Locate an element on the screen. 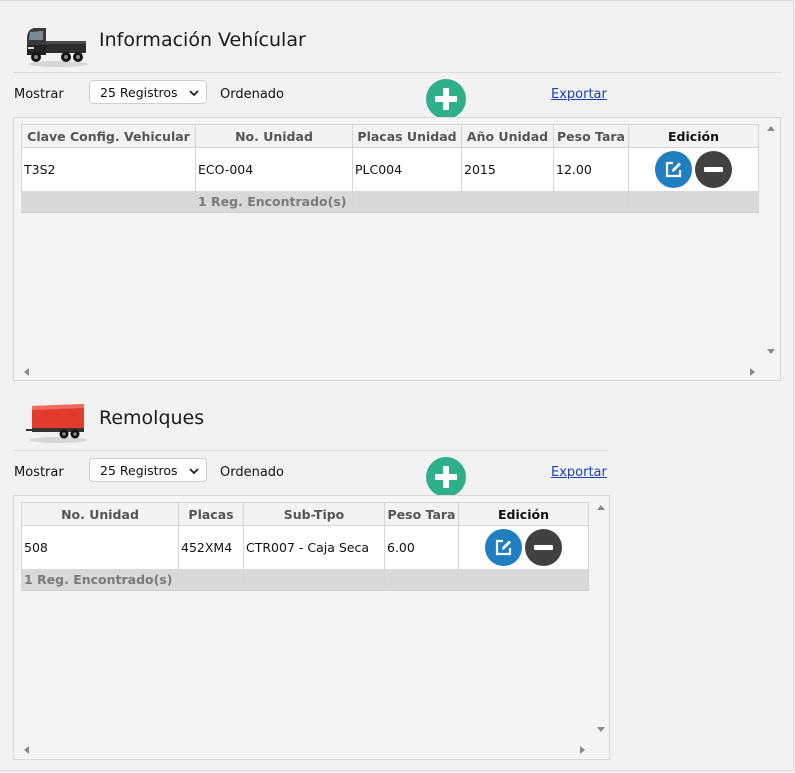 This screenshot has width=795, height=773. truck-icon is located at coordinates (57, 47).